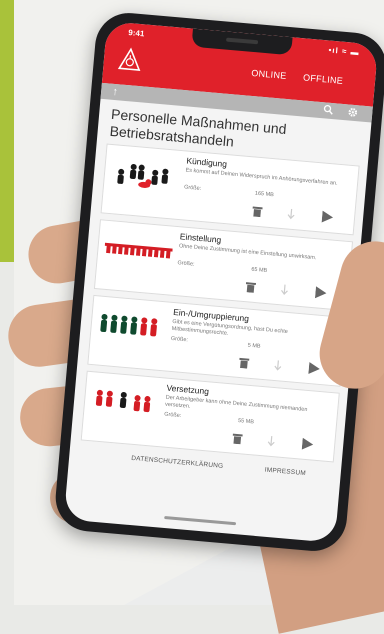 The height and width of the screenshot is (634, 384). What do you see at coordinates (200, 520) in the screenshot?
I see `home-indicator` at bounding box center [200, 520].